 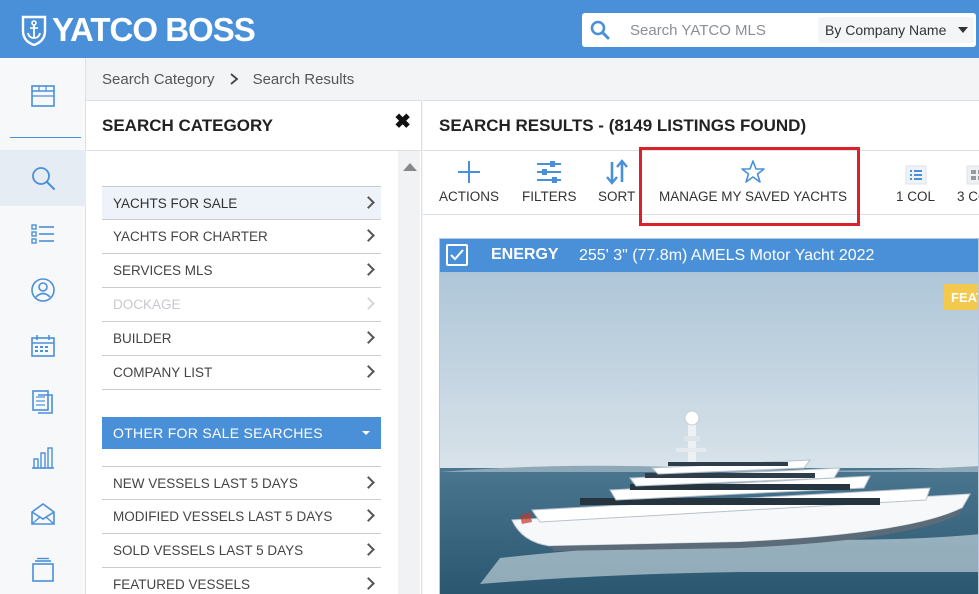 I want to click on search-modified-vessels: MODIFIED VESSELS LAST 5 DAYS, so click(x=241, y=517).